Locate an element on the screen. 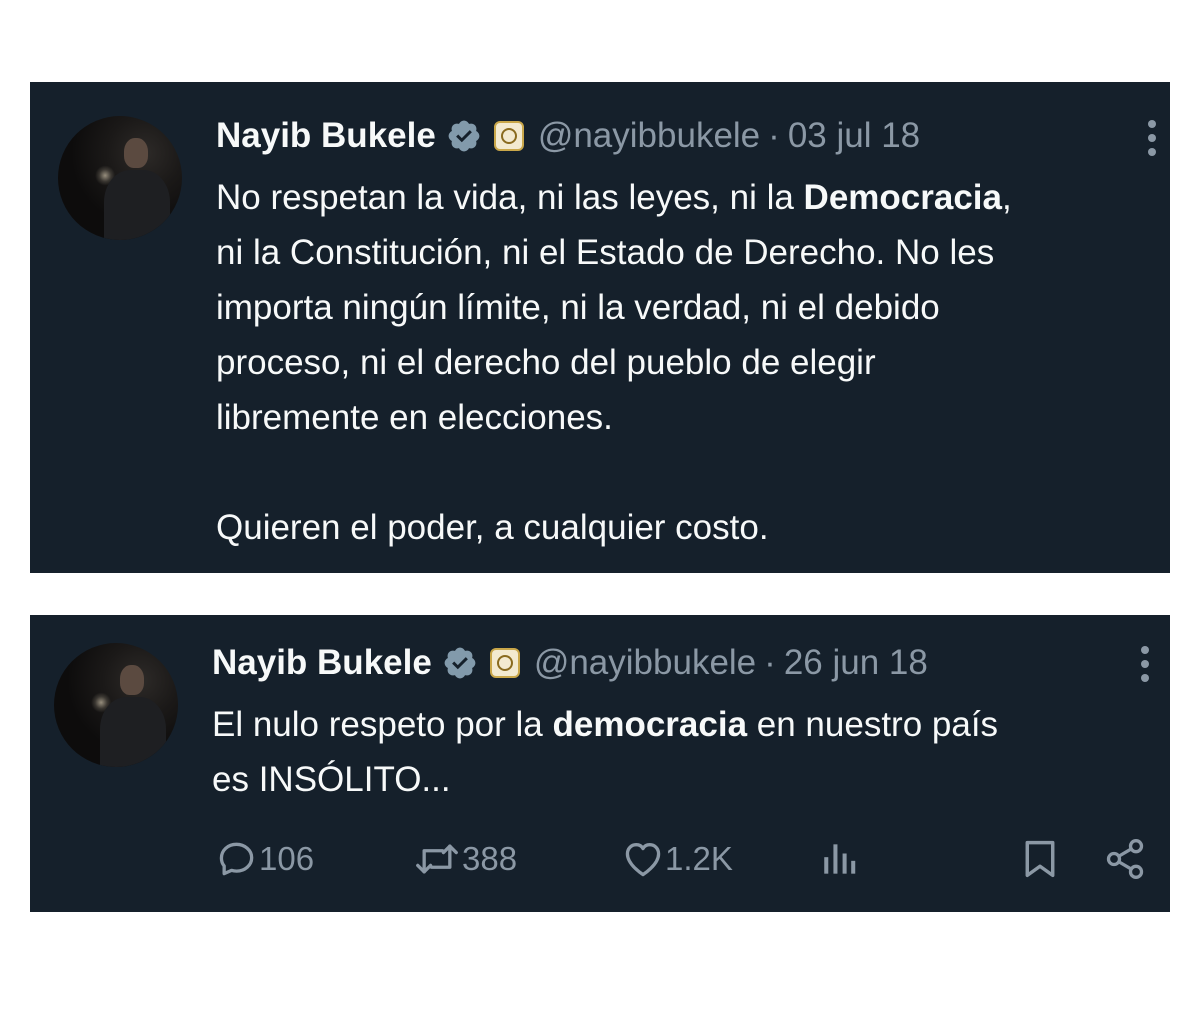  like-button: 1.2K is located at coordinates (677, 859).